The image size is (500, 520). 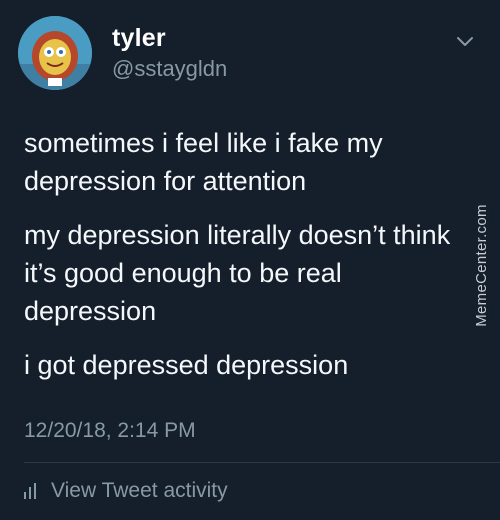 I want to click on spongebob-avatar-icon, so click(x=55, y=53).